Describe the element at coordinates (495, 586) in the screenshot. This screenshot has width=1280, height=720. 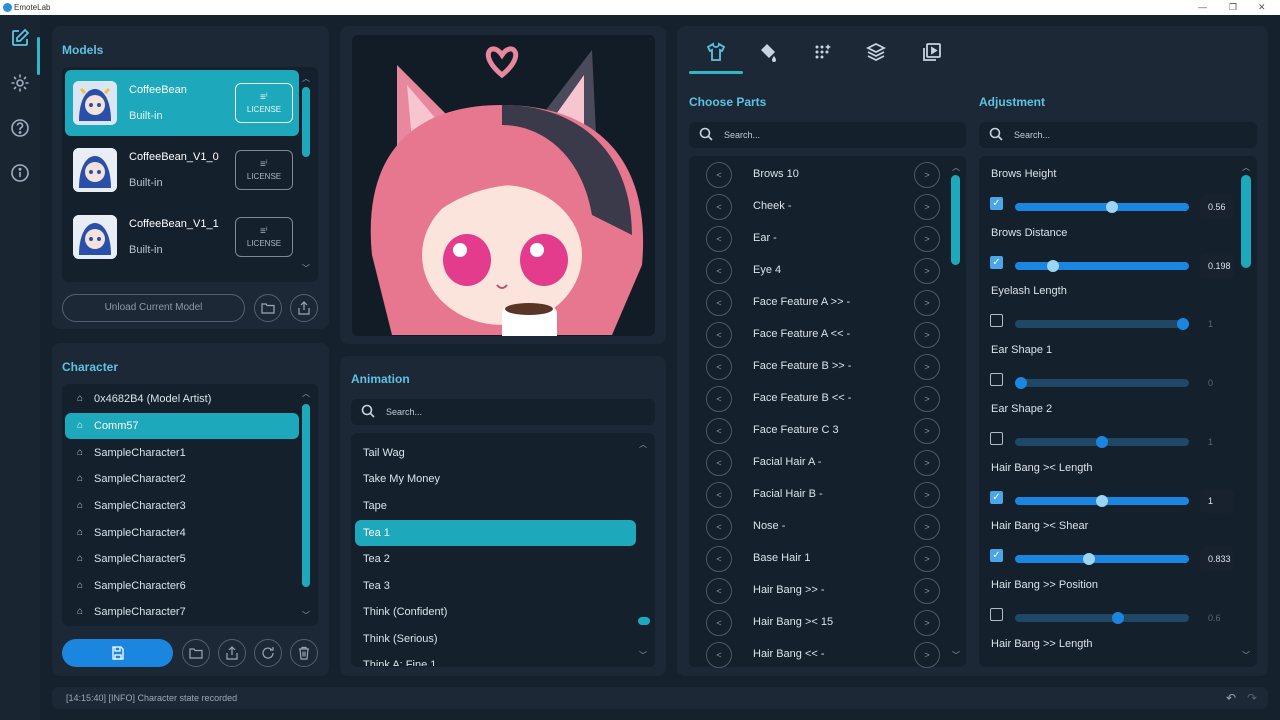
I see `animation-item: Tea 3` at that location.